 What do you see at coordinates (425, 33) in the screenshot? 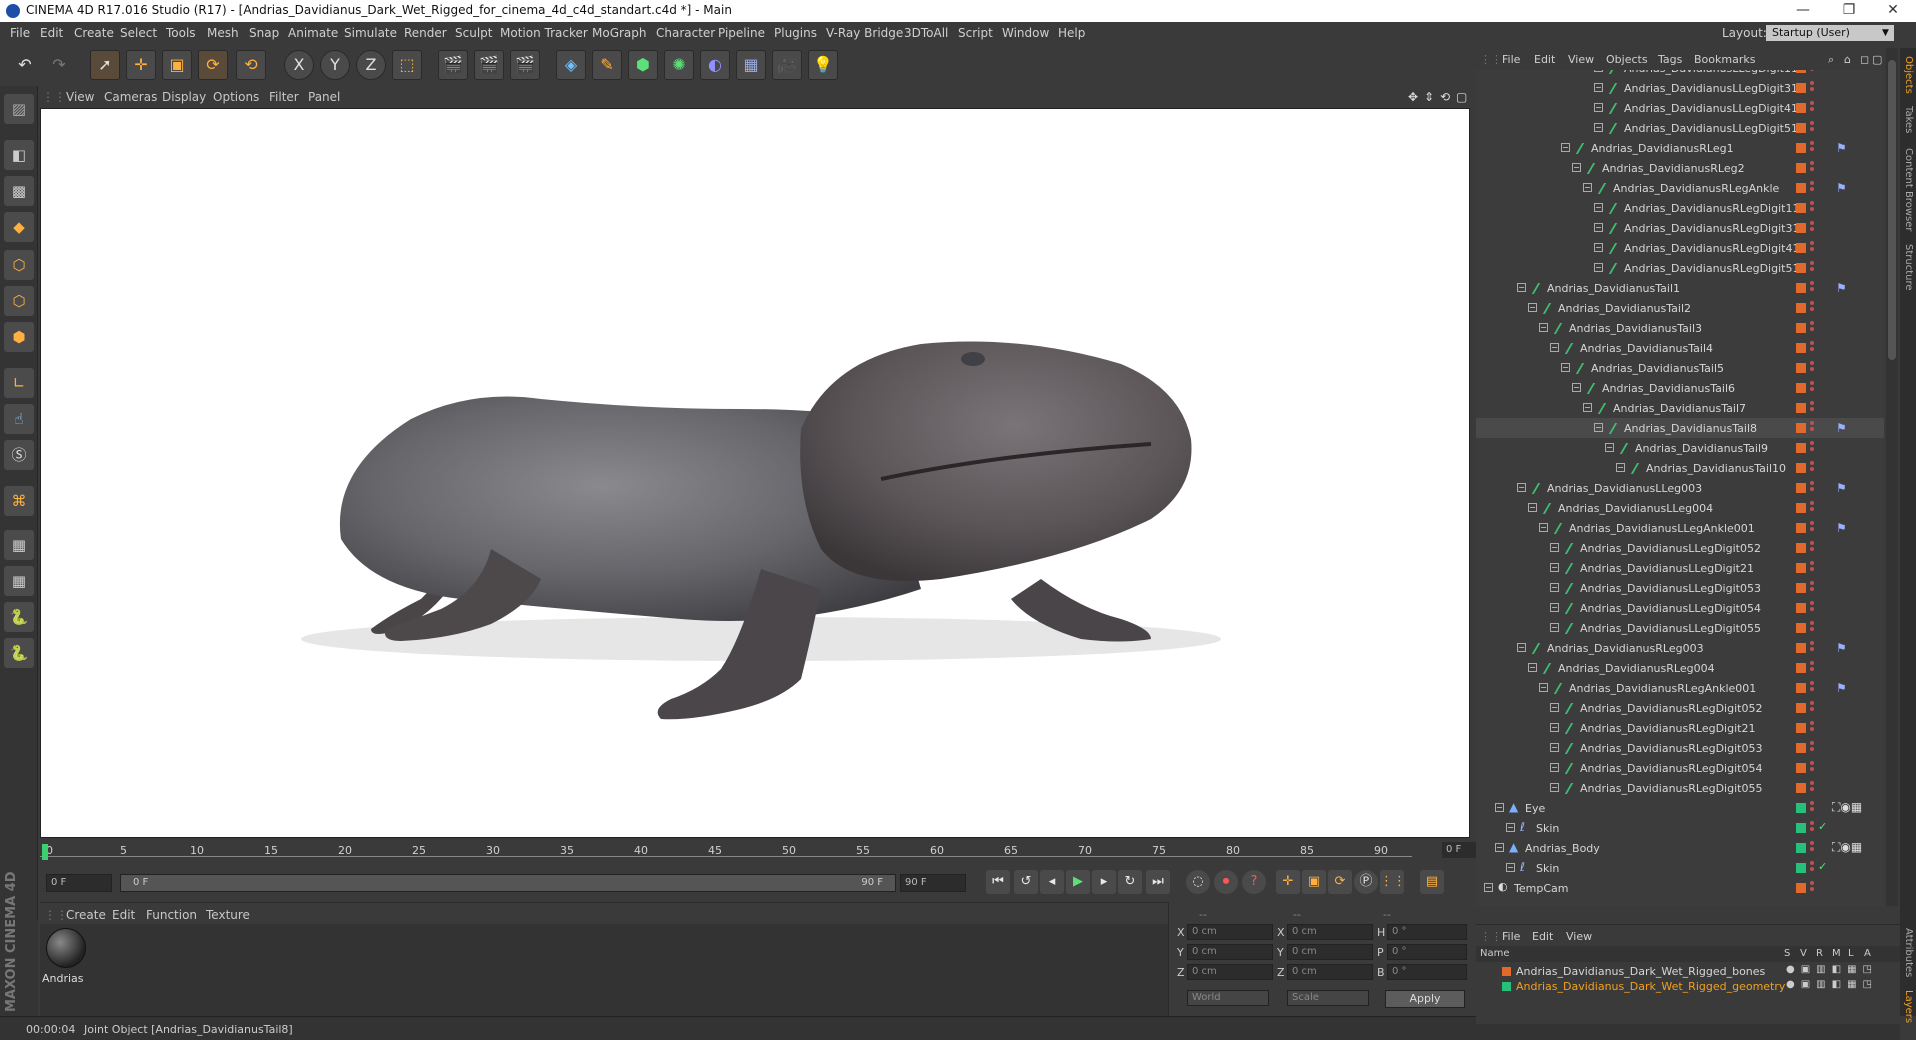
I see `menu-render: Render` at bounding box center [425, 33].